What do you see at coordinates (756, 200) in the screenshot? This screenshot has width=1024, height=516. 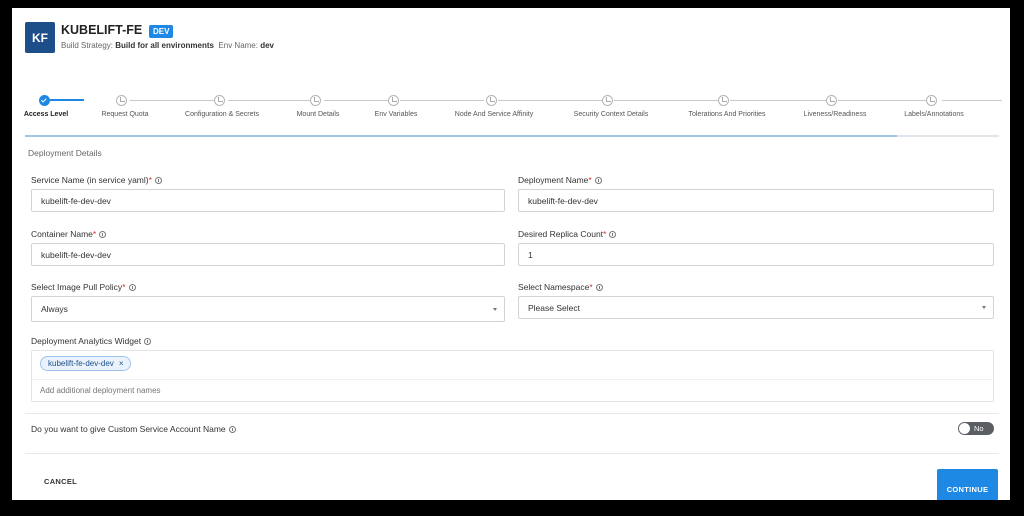 I see `deployment-name-input: kubelift-fe-dev-dev` at bounding box center [756, 200].